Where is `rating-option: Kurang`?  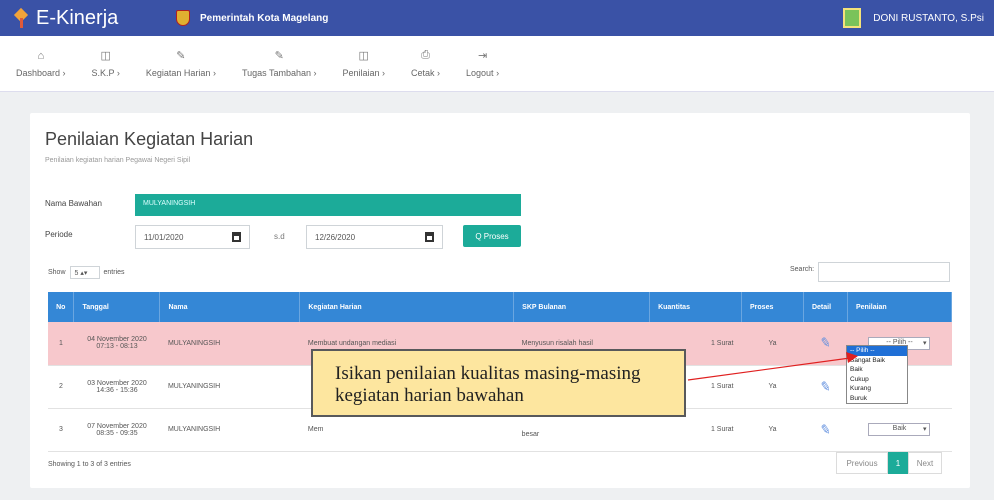 rating-option: Kurang is located at coordinates (877, 389).